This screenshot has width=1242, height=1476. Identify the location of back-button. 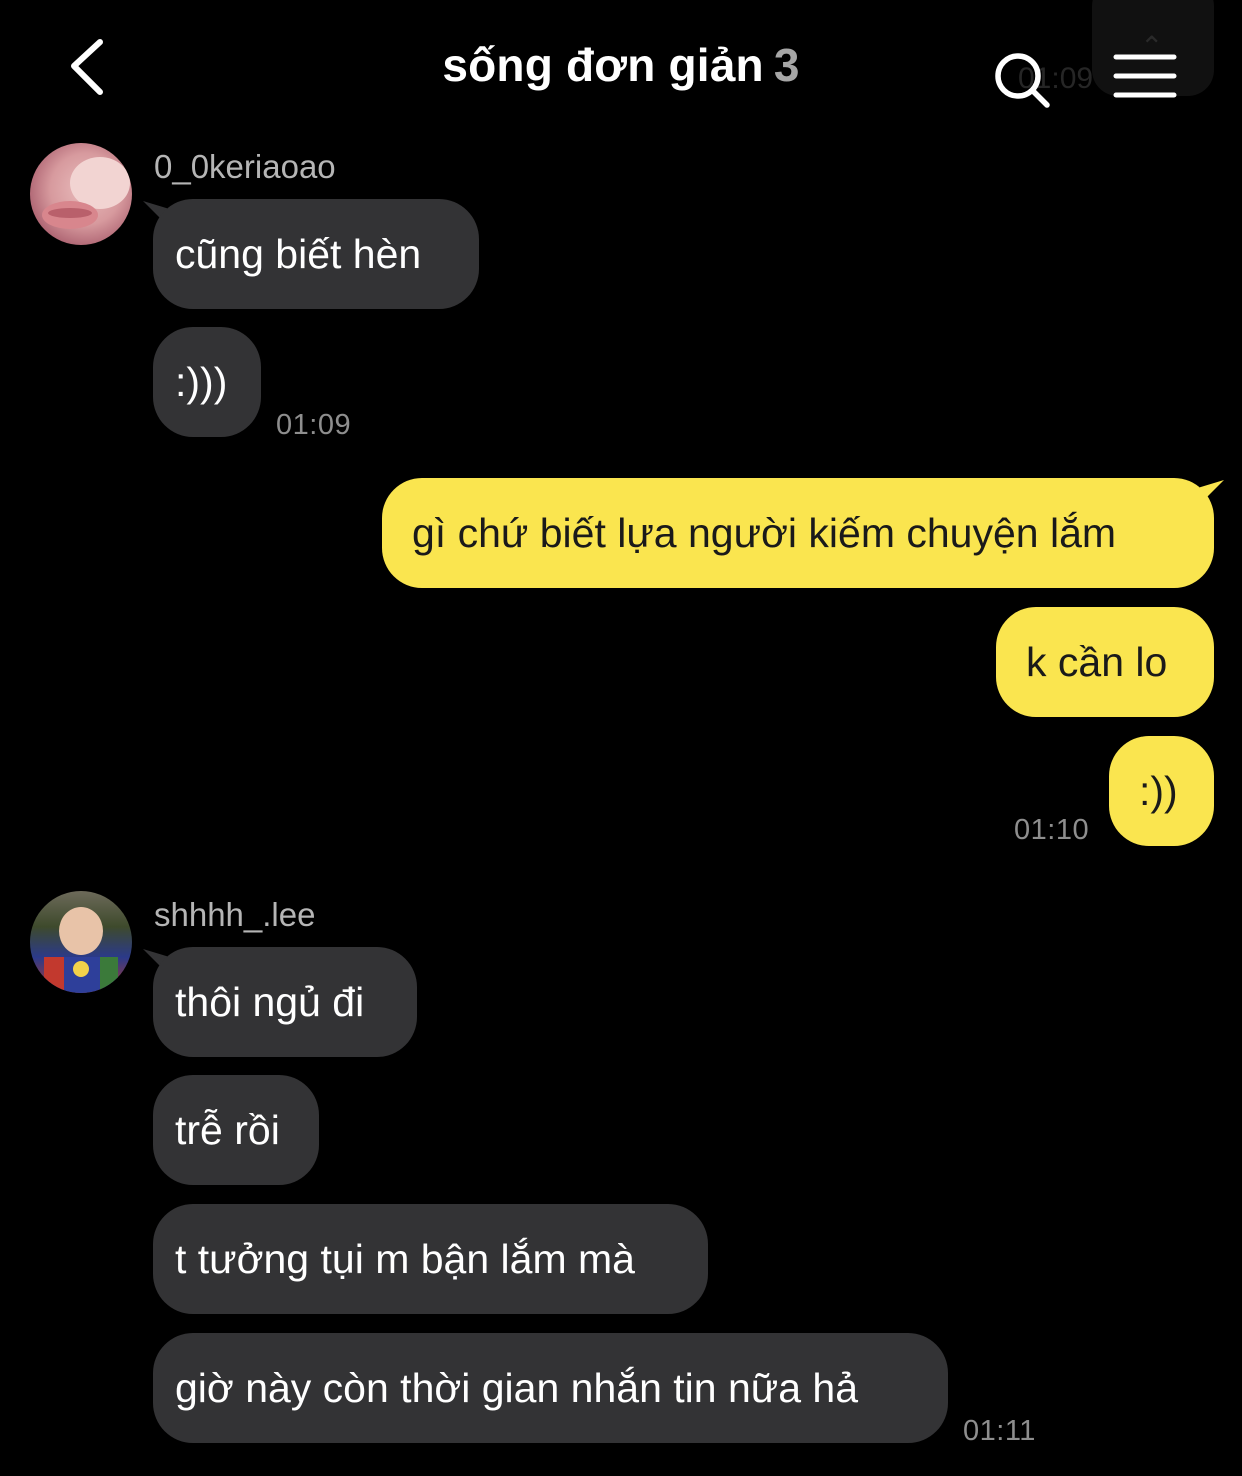
(93, 66).